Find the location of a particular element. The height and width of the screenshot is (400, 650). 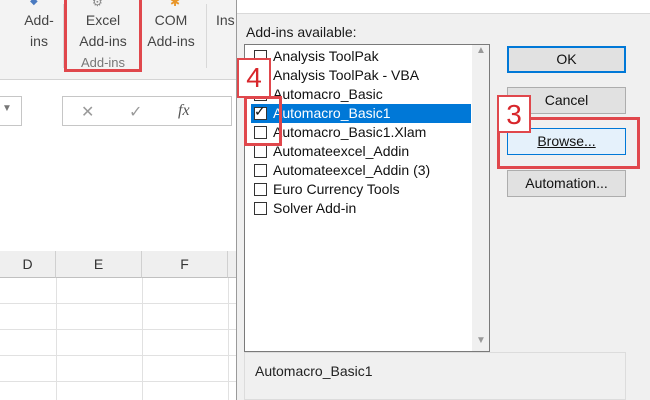

dialog-title-bar is located at coordinates (443, 7).